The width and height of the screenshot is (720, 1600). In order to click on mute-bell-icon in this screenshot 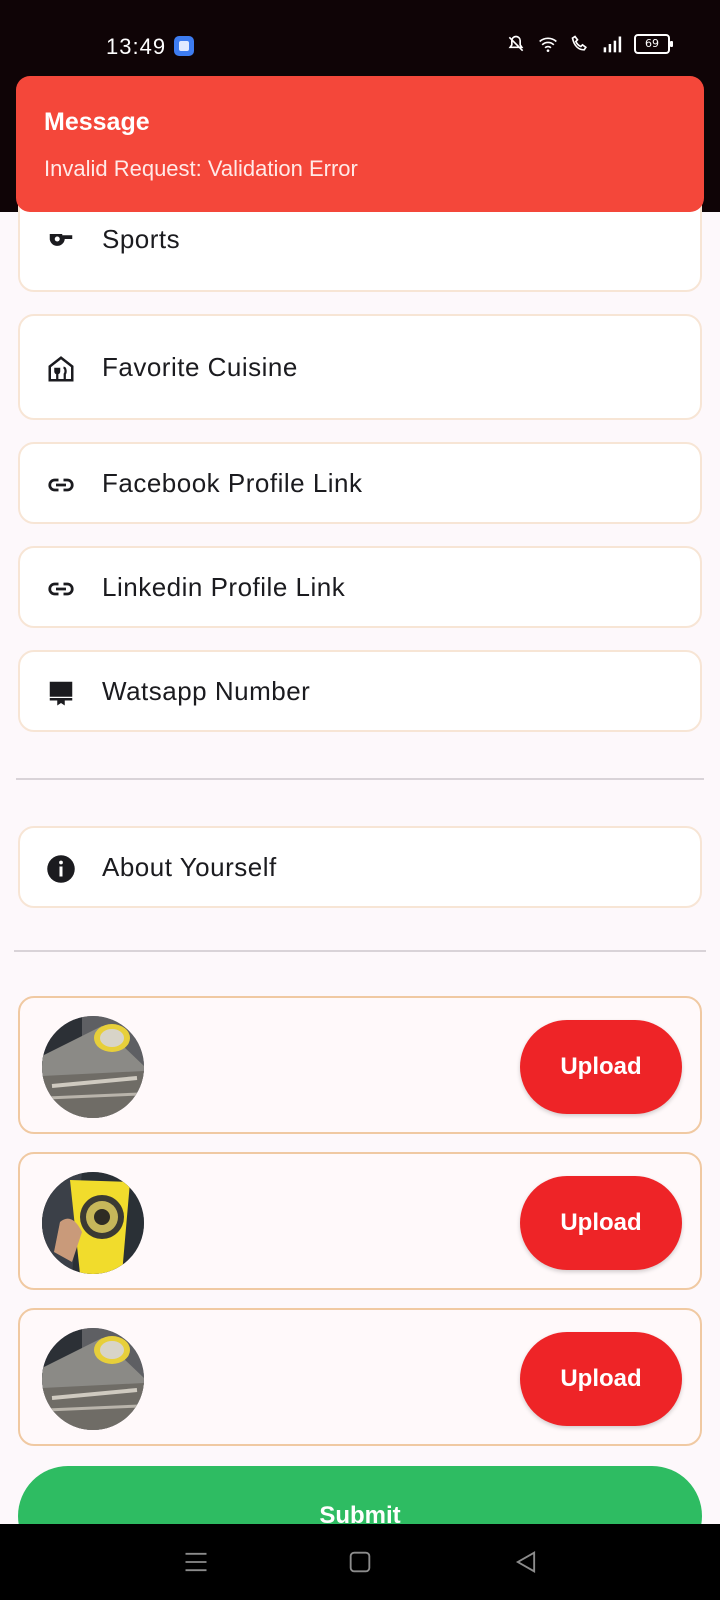, I will do `click(516, 43)`.